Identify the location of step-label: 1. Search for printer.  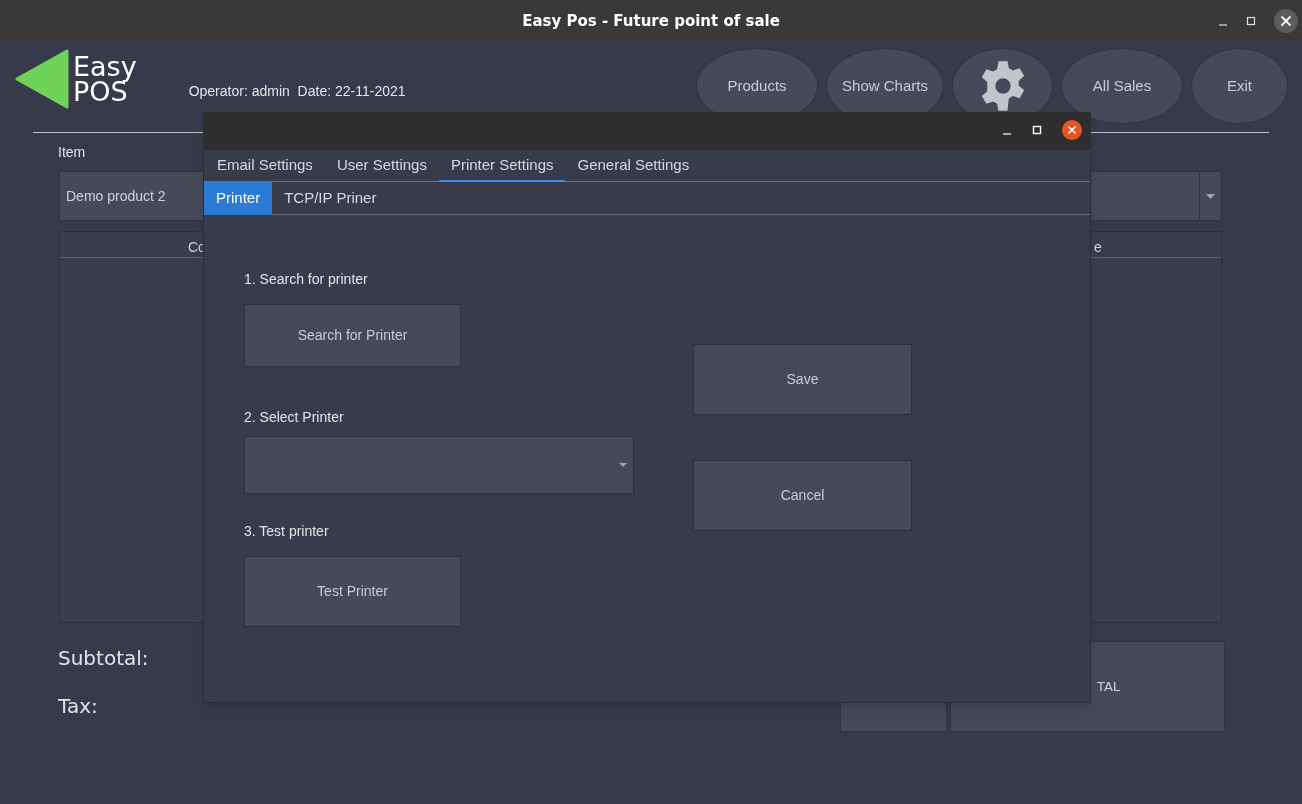
(306, 279).